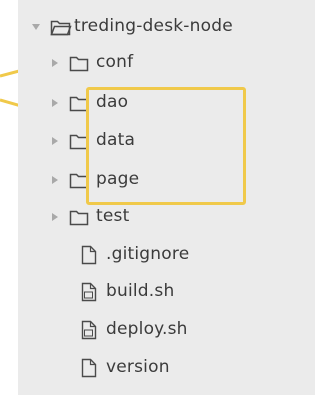 Image resolution: width=320 pixels, height=395 pixels. Describe the element at coordinates (138, 367) in the screenshot. I see `tree-item-label: version` at that location.